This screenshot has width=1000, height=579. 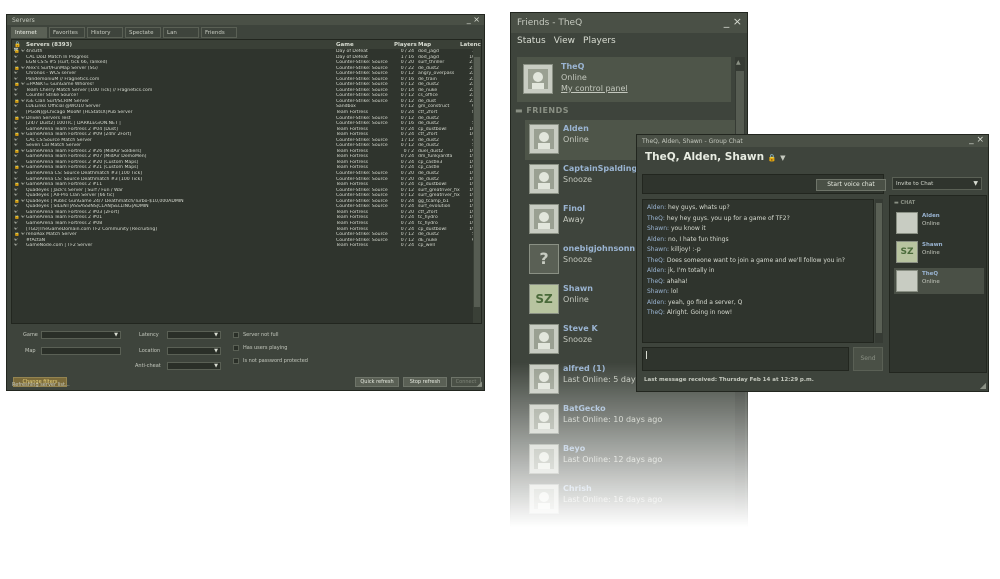 What do you see at coordinates (738, 62) in the screenshot?
I see `scroll-up-icon: ▲` at bounding box center [738, 62].